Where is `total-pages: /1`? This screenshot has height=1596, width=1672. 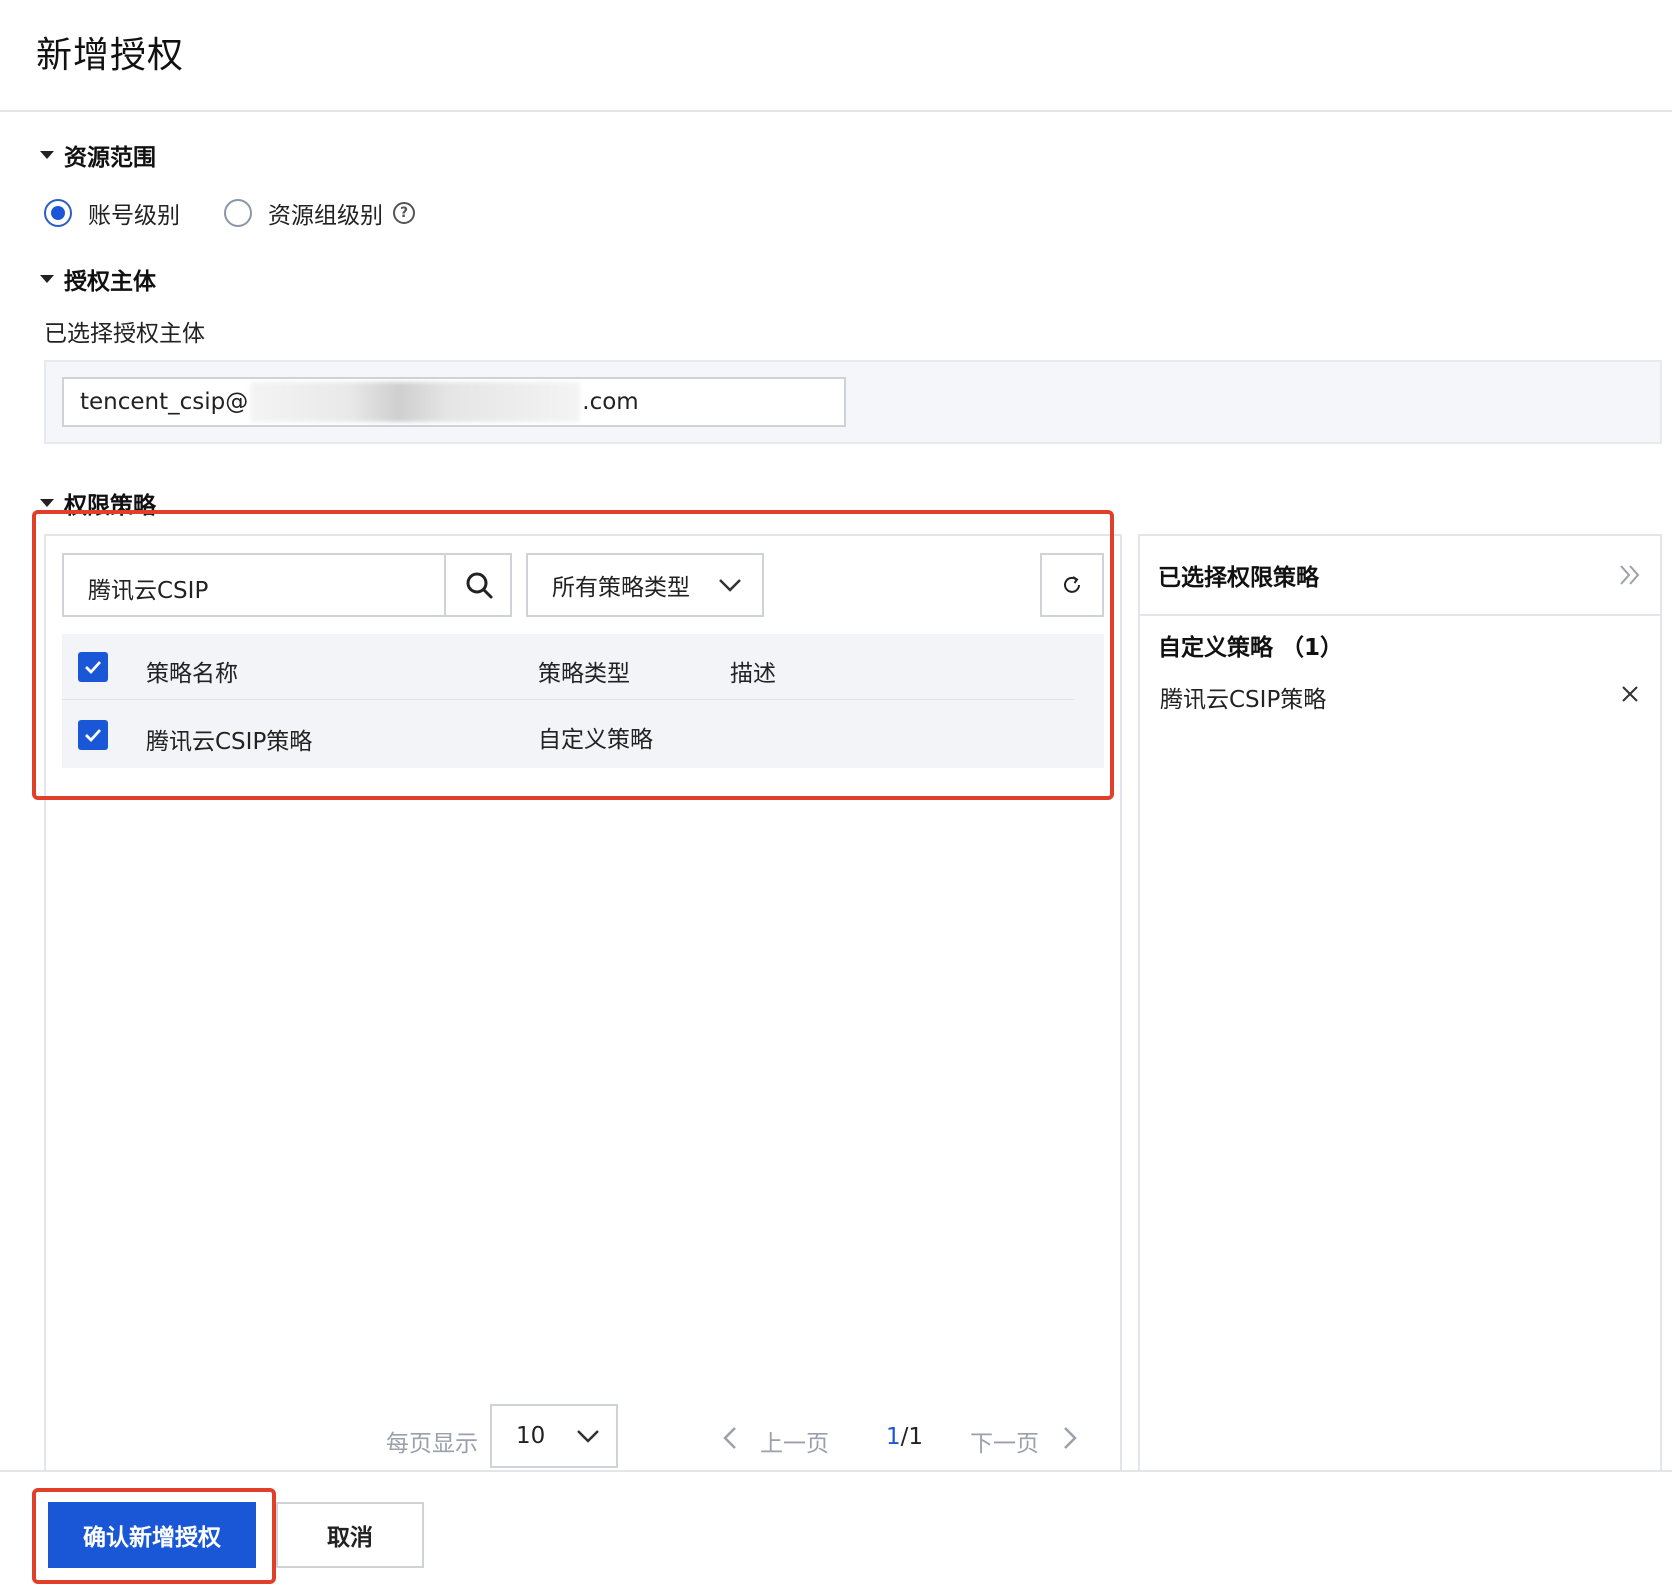
total-pages: /1 is located at coordinates (912, 1437).